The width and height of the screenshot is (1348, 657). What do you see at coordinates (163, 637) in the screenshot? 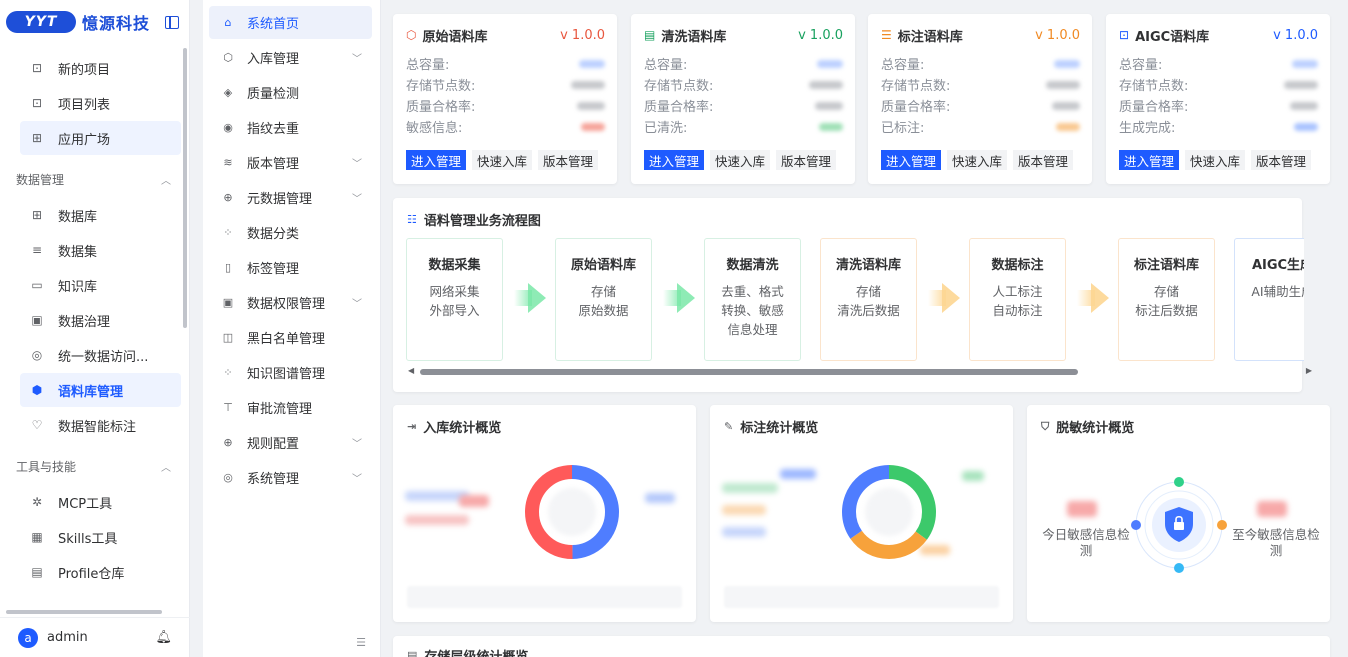
I see `bell-icon: 🔔︎` at bounding box center [163, 637].